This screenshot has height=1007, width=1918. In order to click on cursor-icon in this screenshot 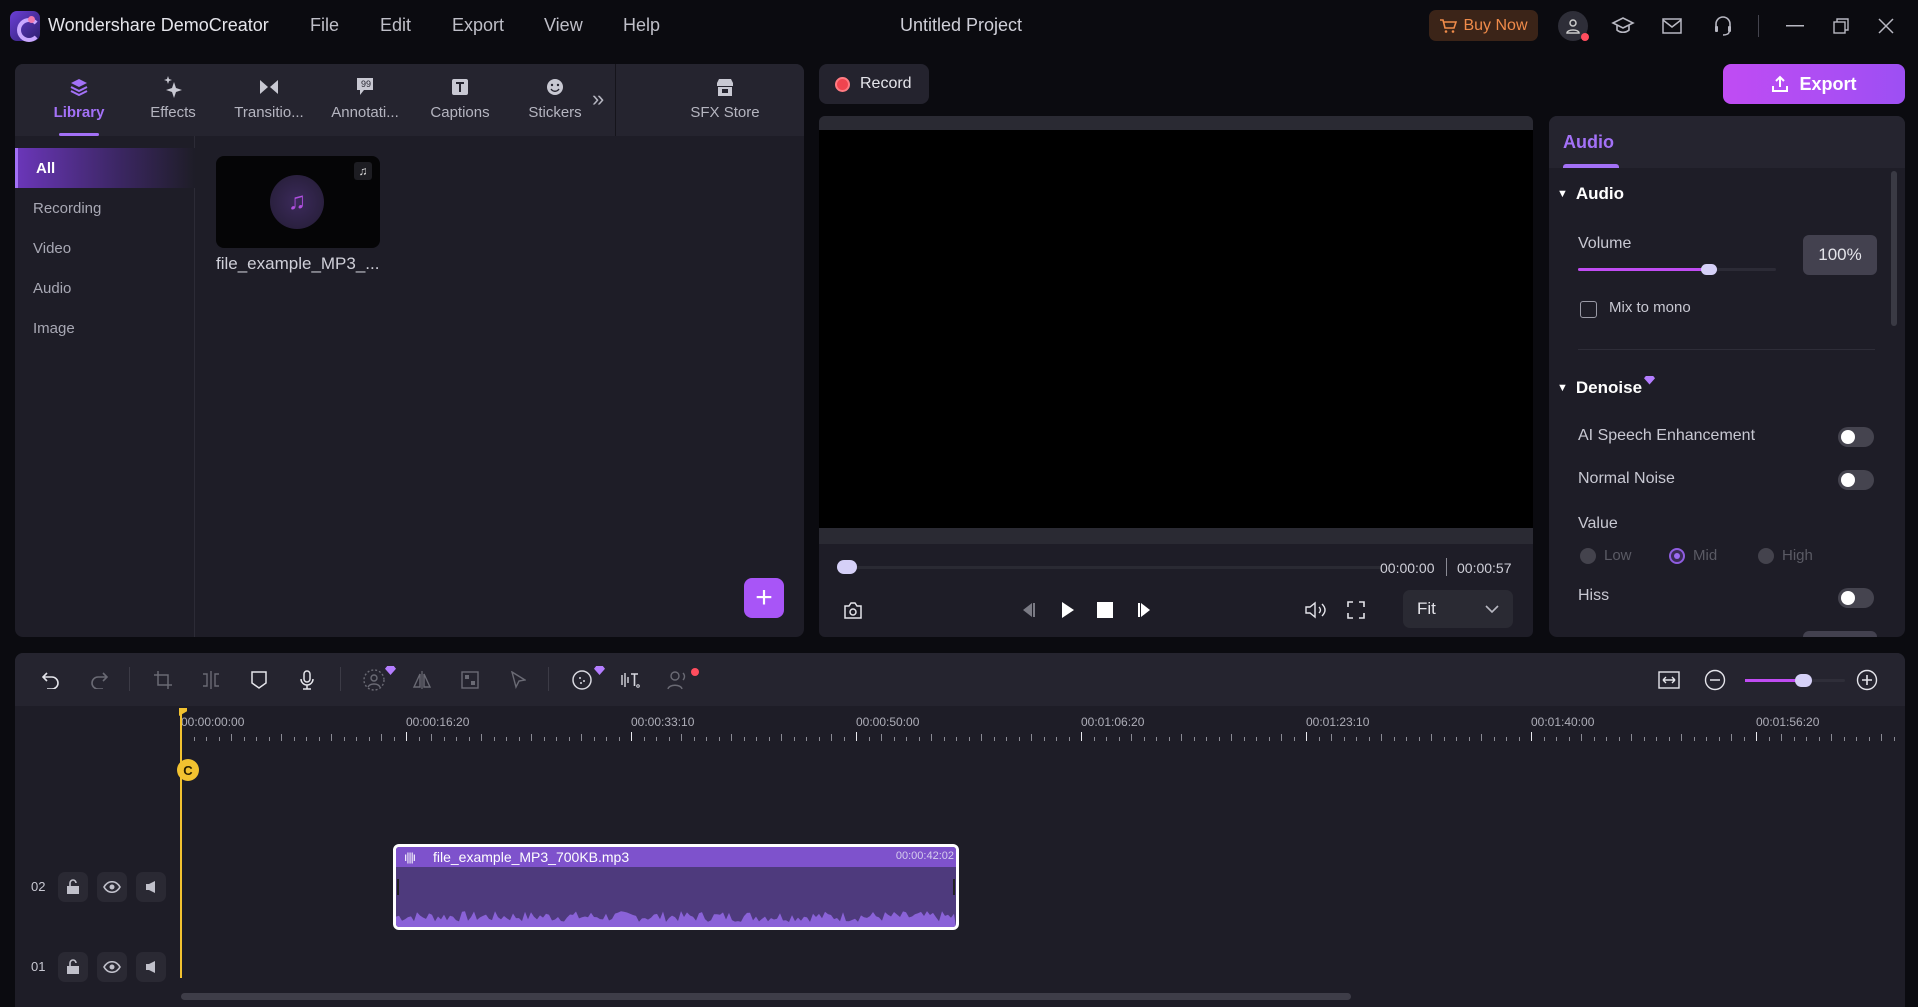, I will do `click(518, 680)`.